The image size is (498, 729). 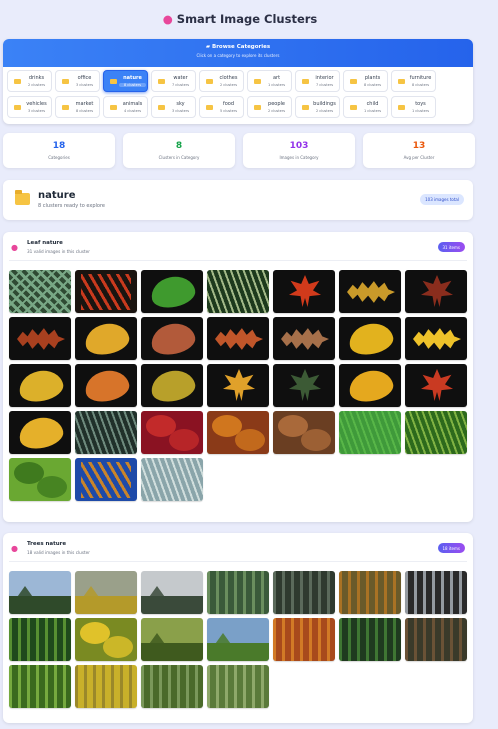 I want to click on category-count: 8 clusters, so click(x=420, y=85).